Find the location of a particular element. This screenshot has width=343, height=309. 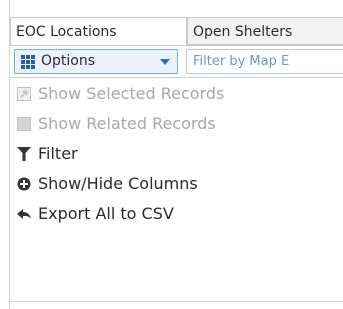

menu-item-label: Show Selected Records is located at coordinates (131, 93).